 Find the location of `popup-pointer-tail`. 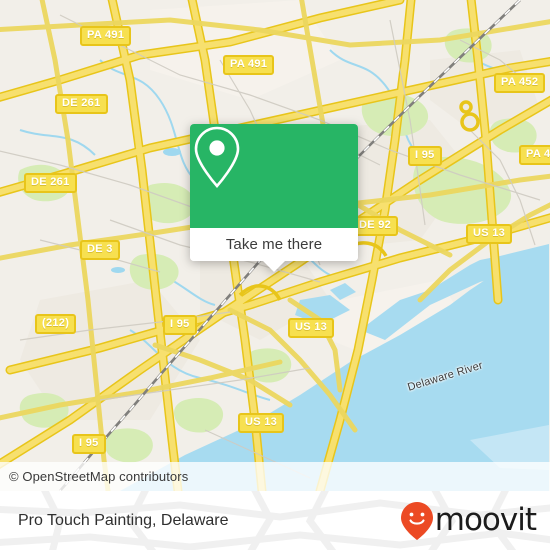

popup-pointer-tail is located at coordinates (274, 266).